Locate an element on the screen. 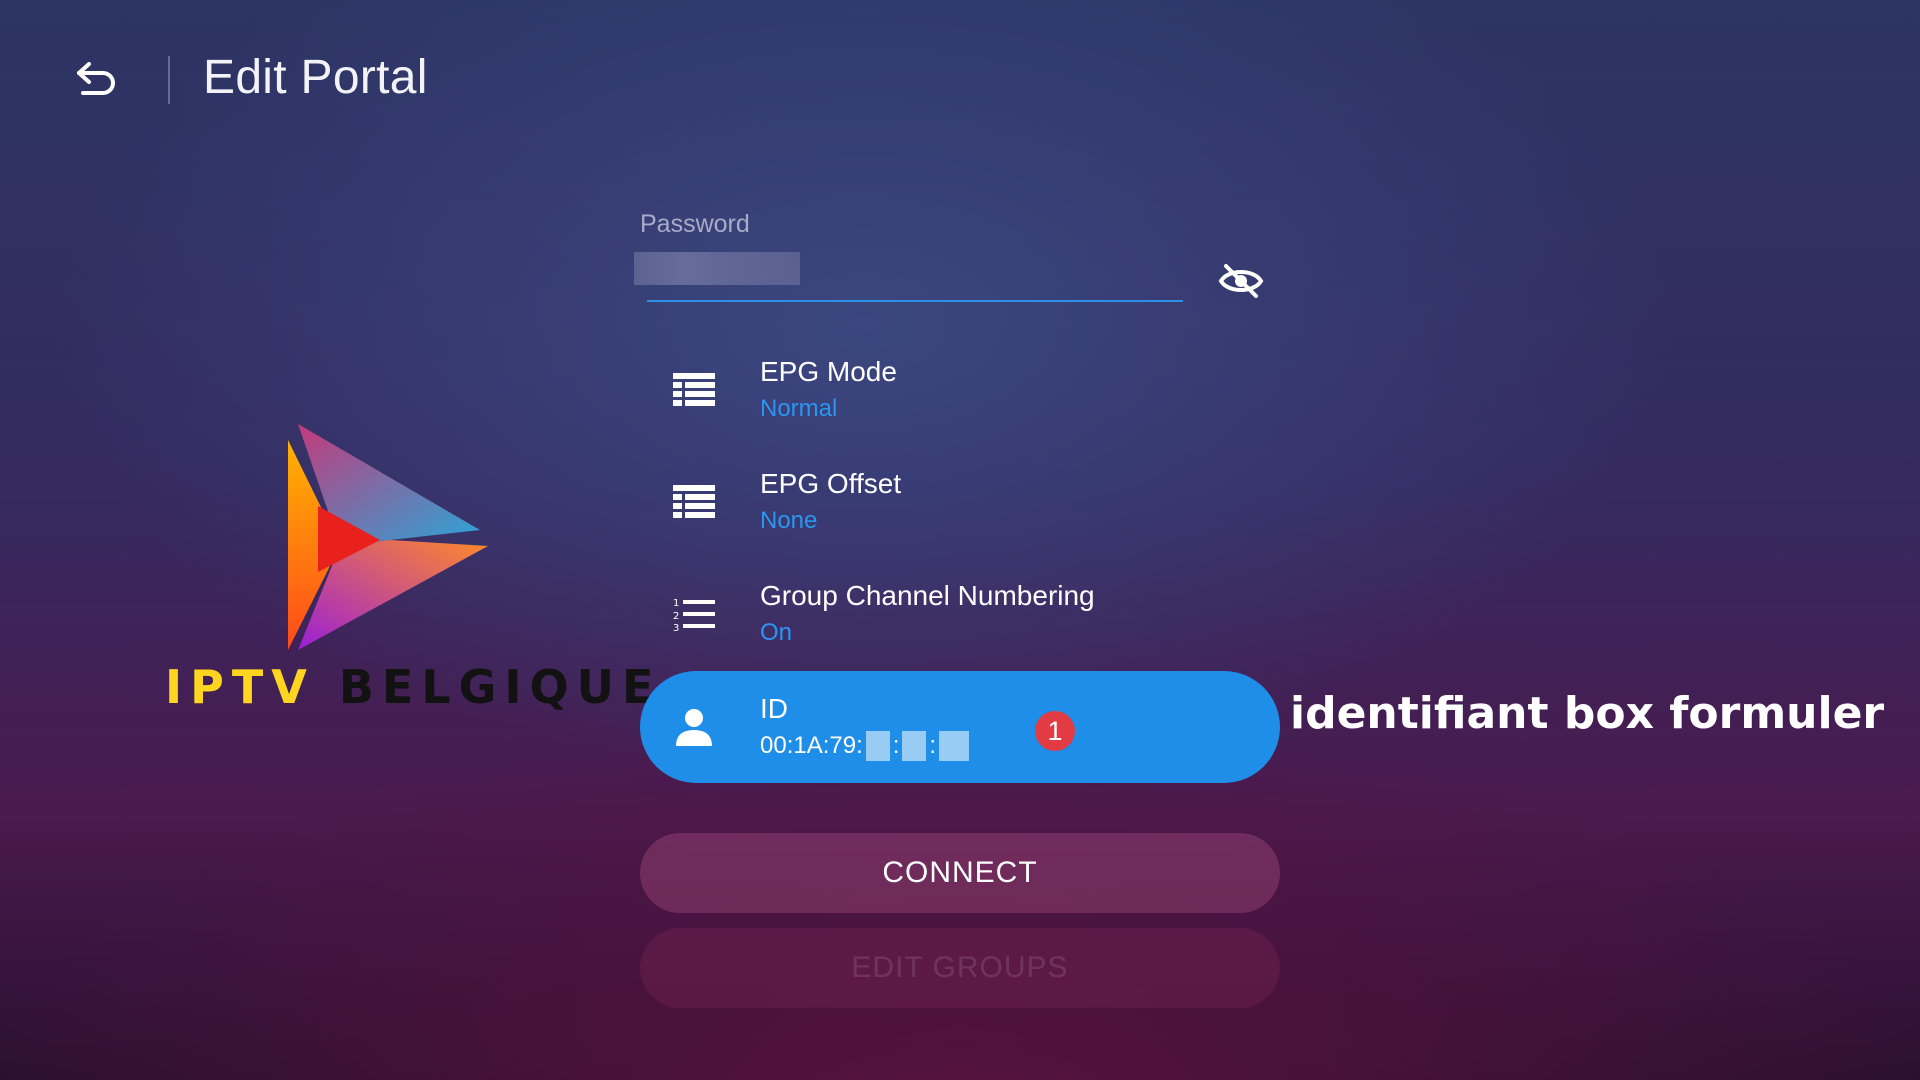  setting-value: Normal is located at coordinates (799, 408).